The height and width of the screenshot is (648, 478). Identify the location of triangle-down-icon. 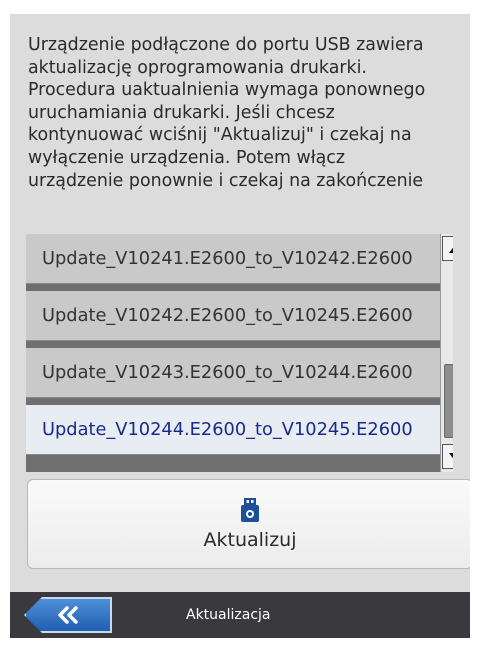
(450, 455).